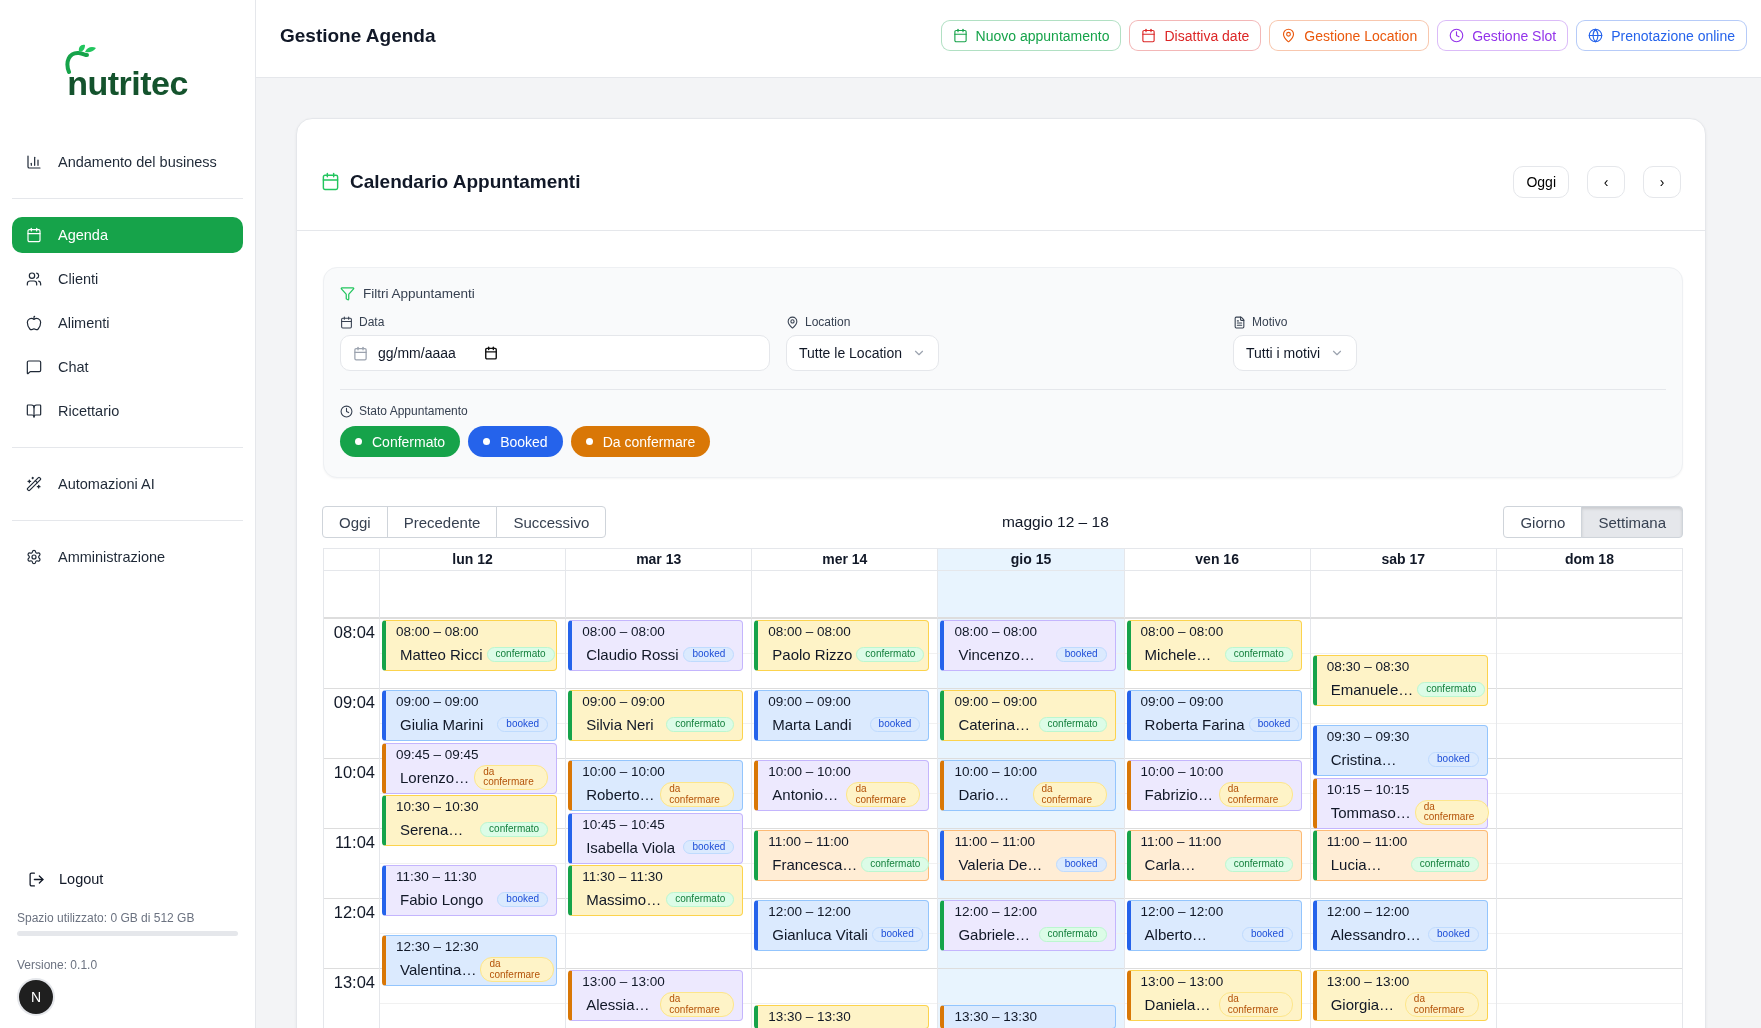 This screenshot has width=1761, height=1028. What do you see at coordinates (413, 411) in the screenshot?
I see `field-label: Stato Appuntamento` at bounding box center [413, 411].